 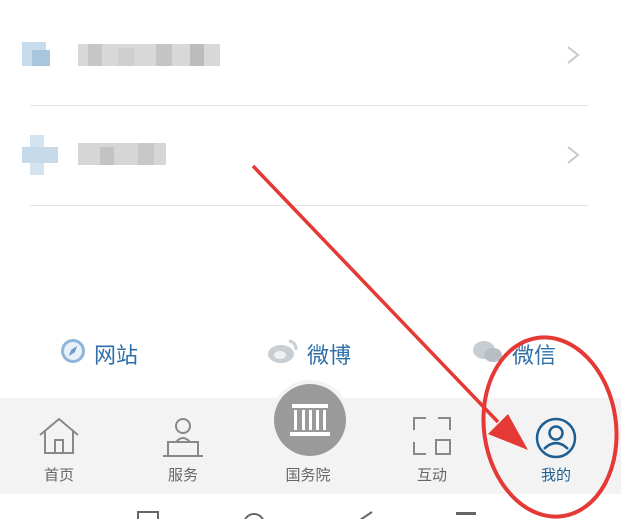 I want to click on menu-nav-icon, so click(x=466, y=513).